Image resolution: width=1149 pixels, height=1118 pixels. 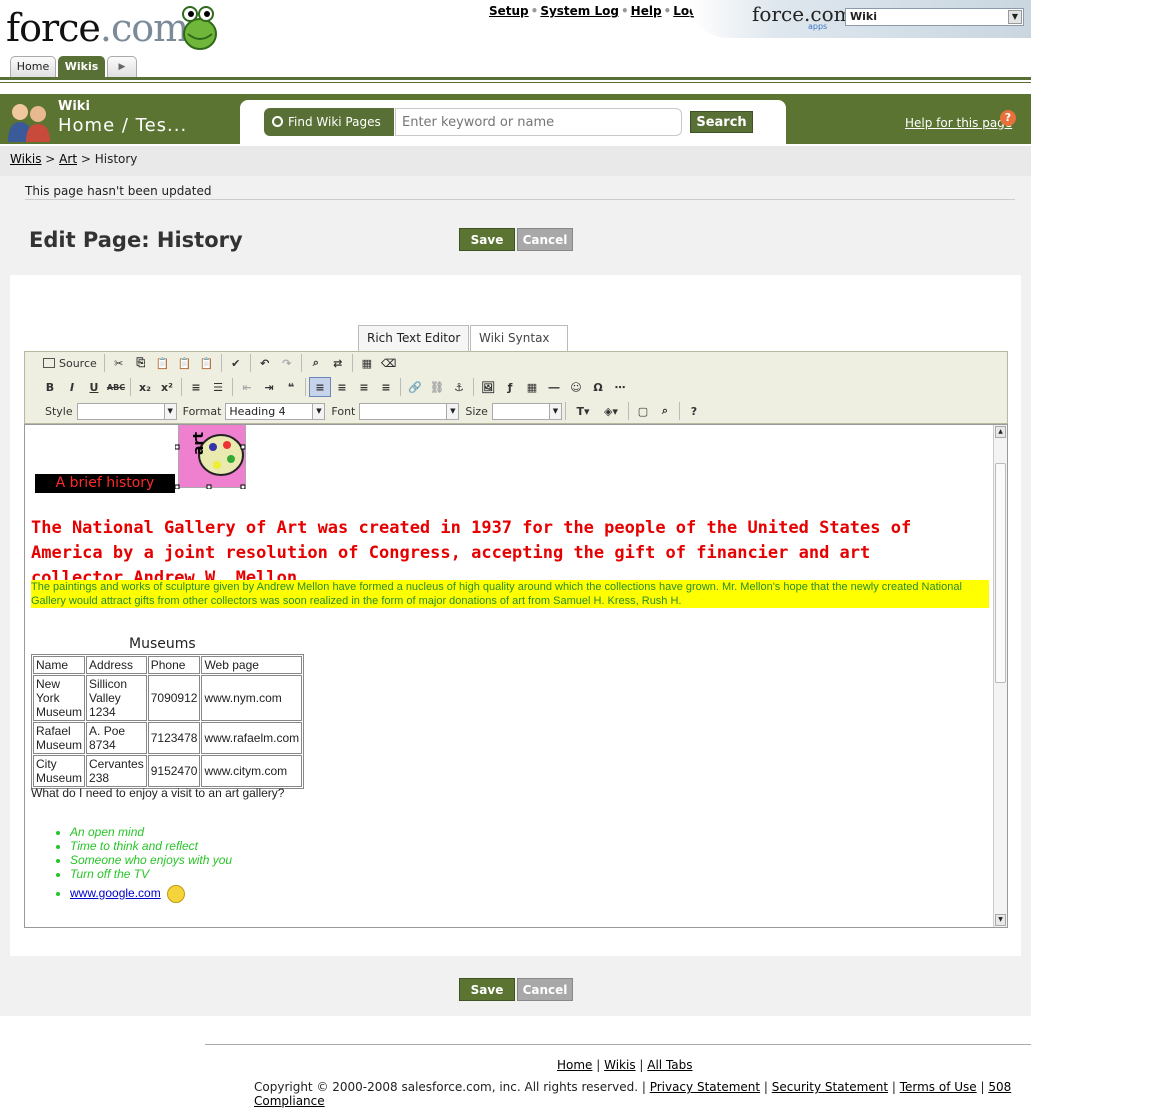 I want to click on chevron-down-icon: ▼, so click(x=318, y=411).